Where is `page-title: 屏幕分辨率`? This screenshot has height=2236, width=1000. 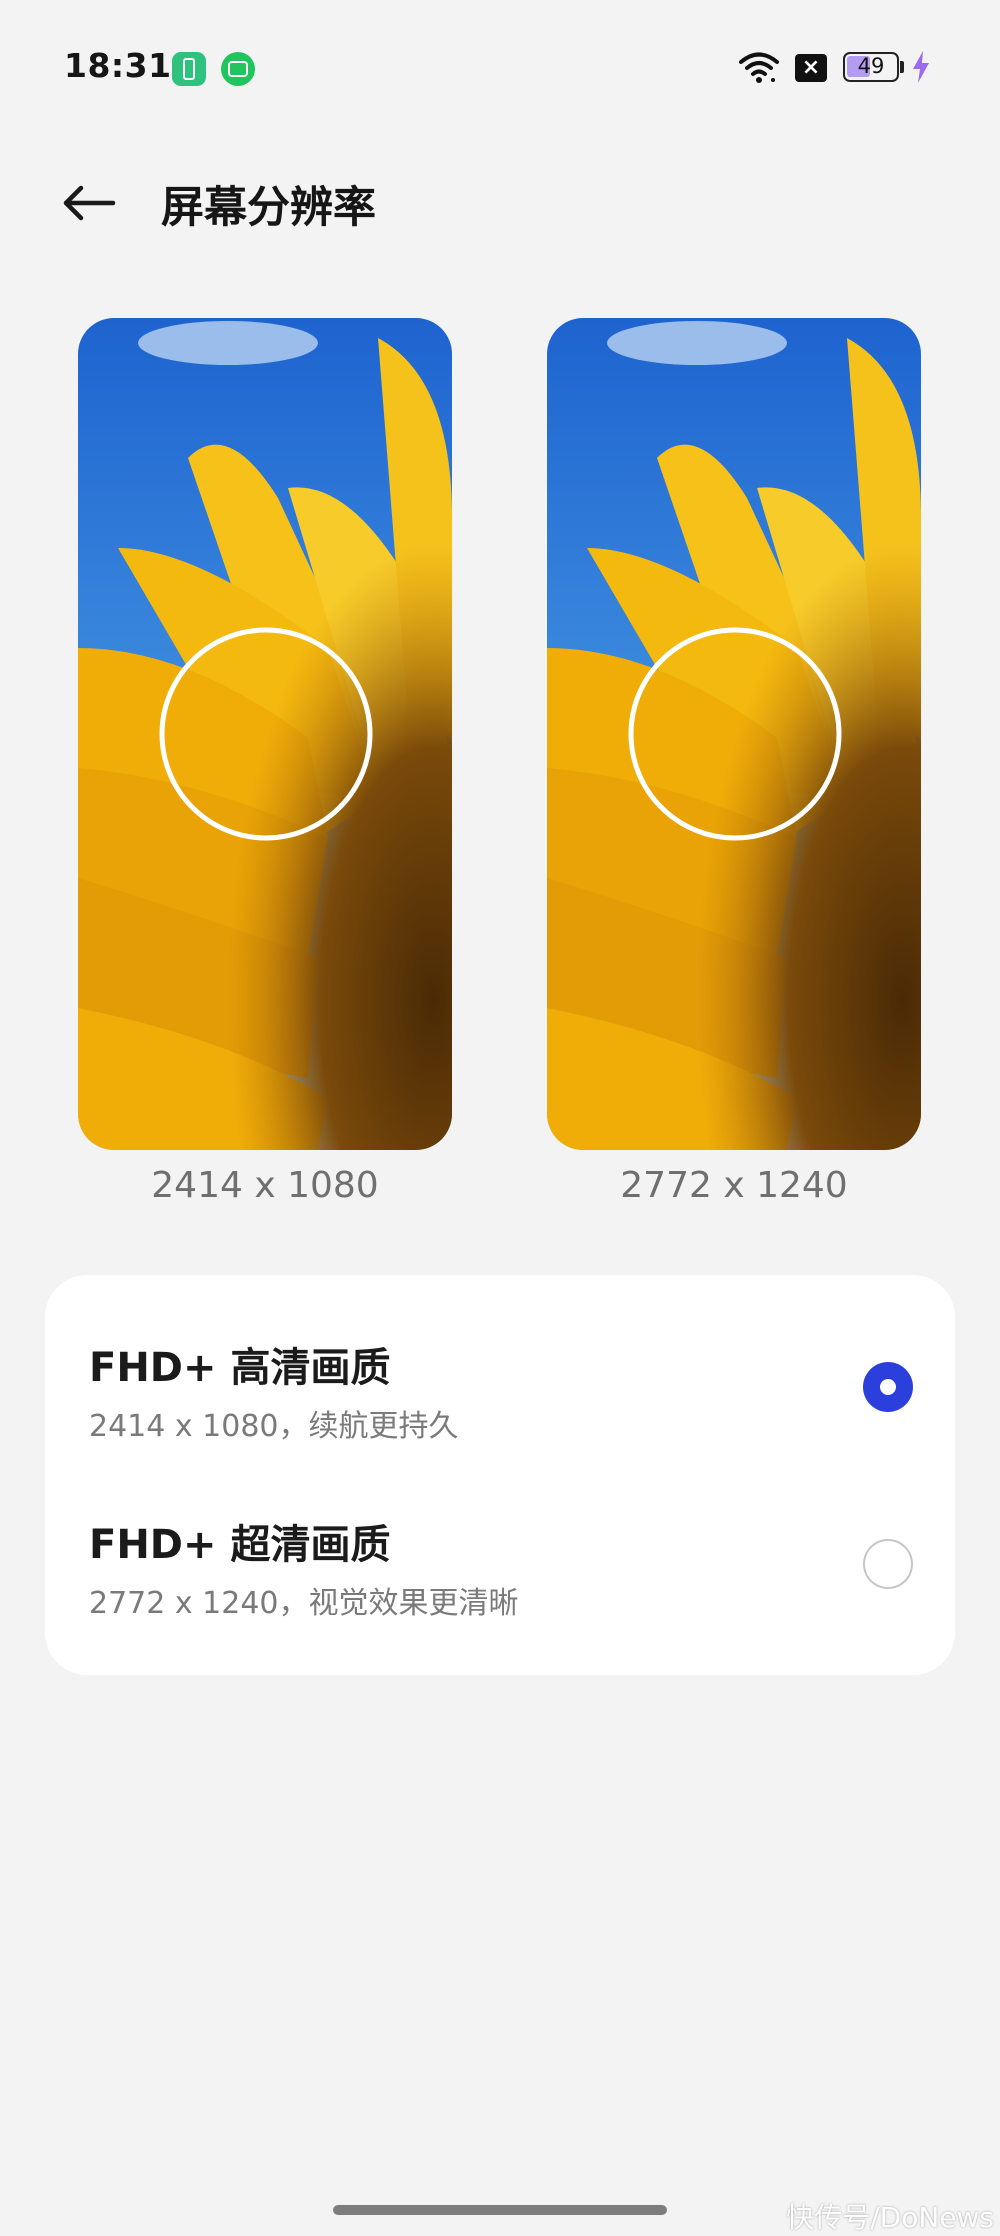 page-title: 屏幕分辨率 is located at coordinates (268, 208).